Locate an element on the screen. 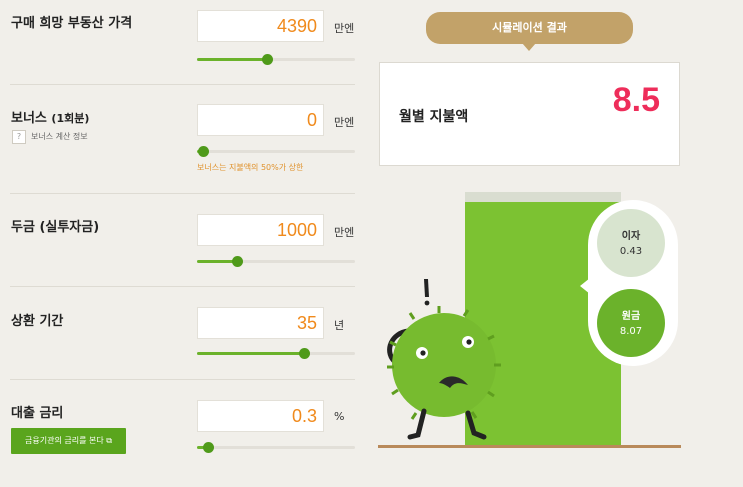 The image size is (743, 487). principal-value: 8.07 is located at coordinates (631, 331).